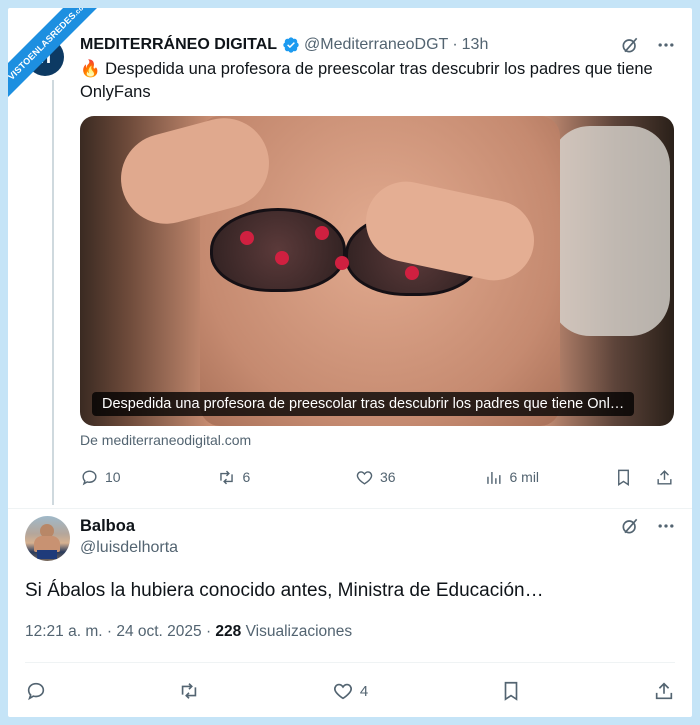 This screenshot has width=700, height=725. I want to click on avatar-shorts, so click(47, 554).